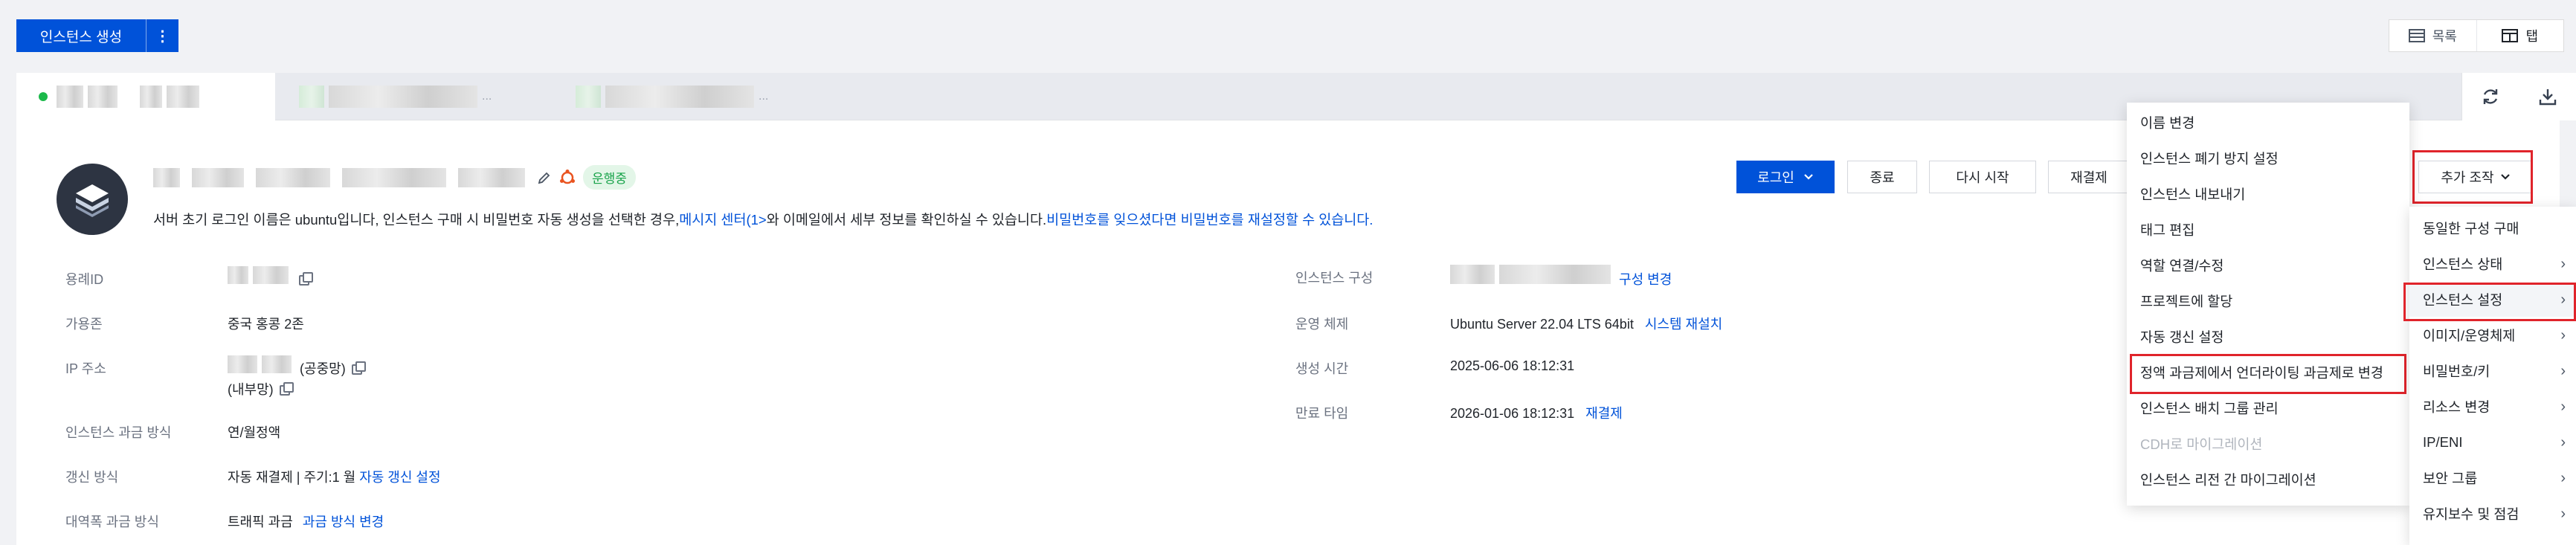  What do you see at coordinates (1683, 324) in the screenshot?
I see `reinstall-link: 시스템 재설치` at bounding box center [1683, 324].